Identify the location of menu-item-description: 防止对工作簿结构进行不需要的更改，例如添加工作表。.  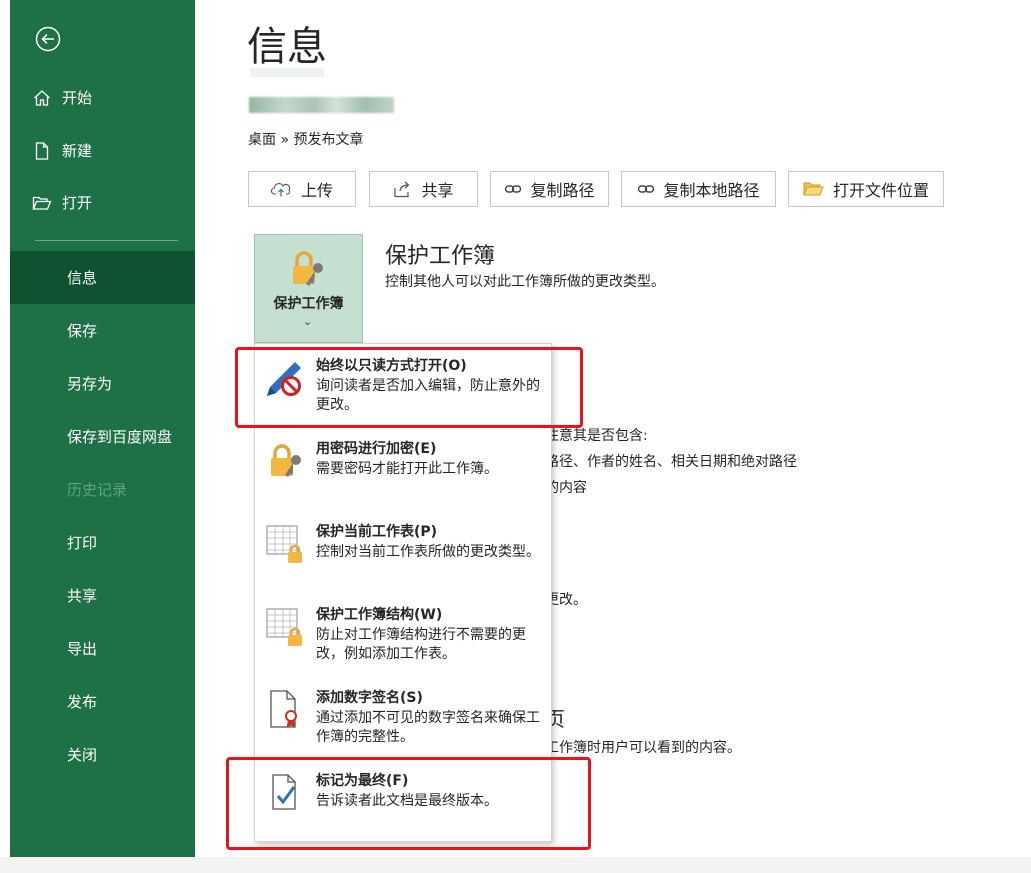
(421, 644).